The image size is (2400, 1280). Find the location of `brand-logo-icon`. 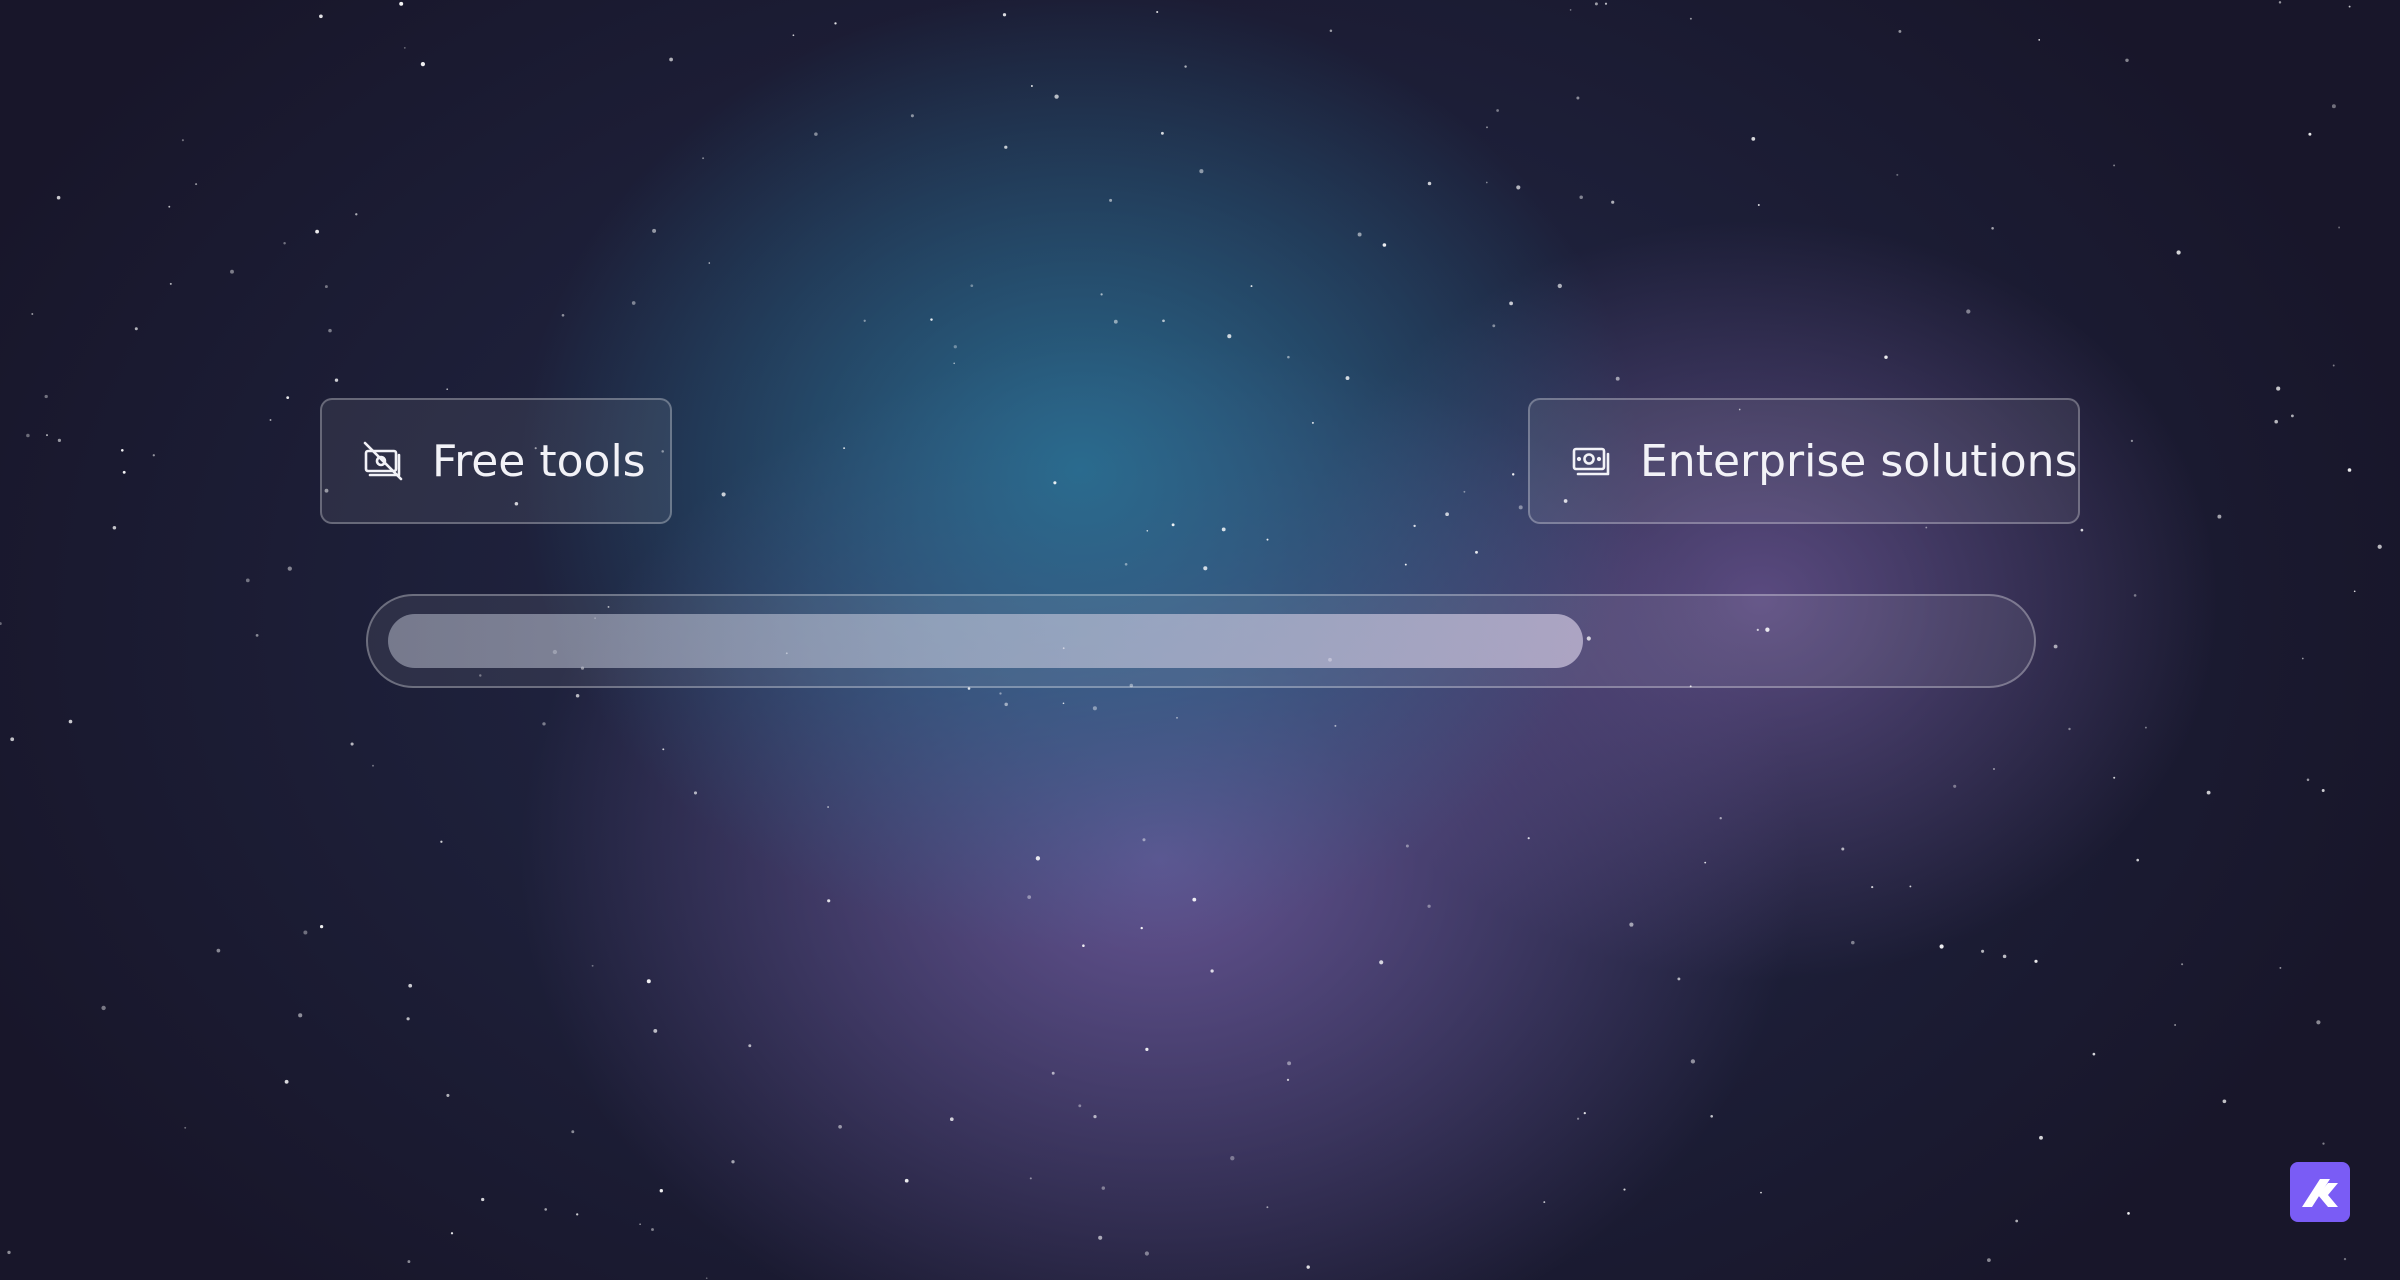

brand-logo-icon is located at coordinates (2320, 1192).